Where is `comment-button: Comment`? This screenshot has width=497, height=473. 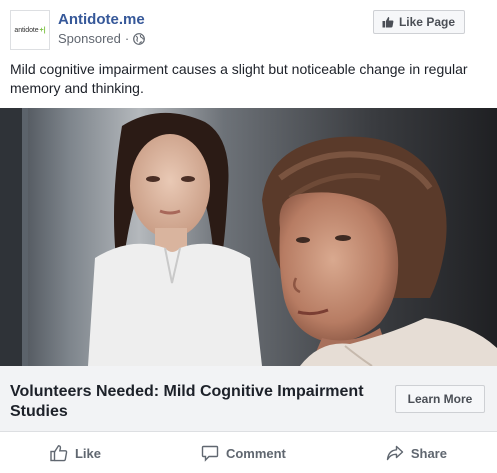
comment-button: Comment is located at coordinates (243, 453).